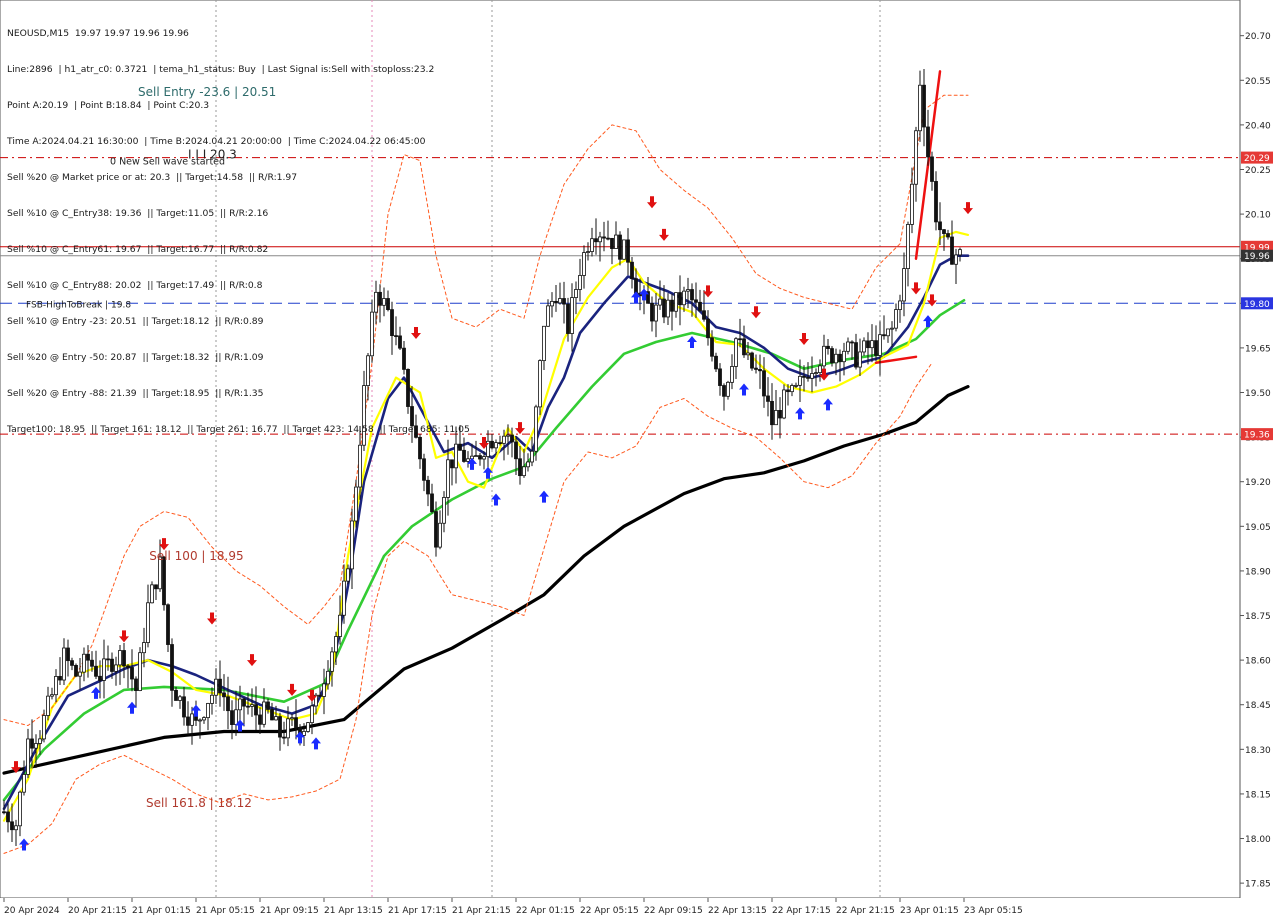  What do you see at coordinates (78, 305) in the screenshot?
I see `annotation-fsb: FSB-HighToBreak | 19.8` at bounding box center [78, 305].